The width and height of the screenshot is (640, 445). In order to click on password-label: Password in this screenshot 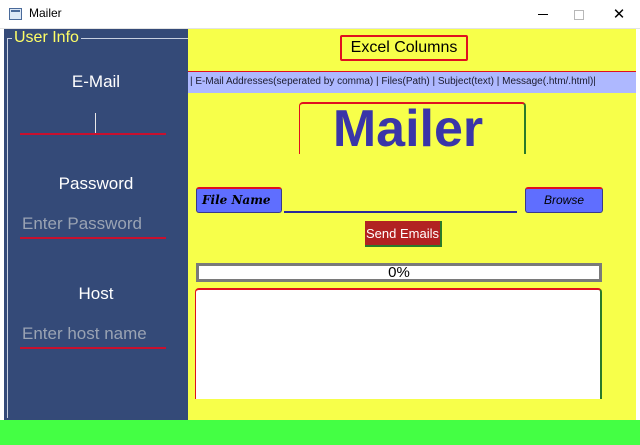, I will do `click(96, 183)`.